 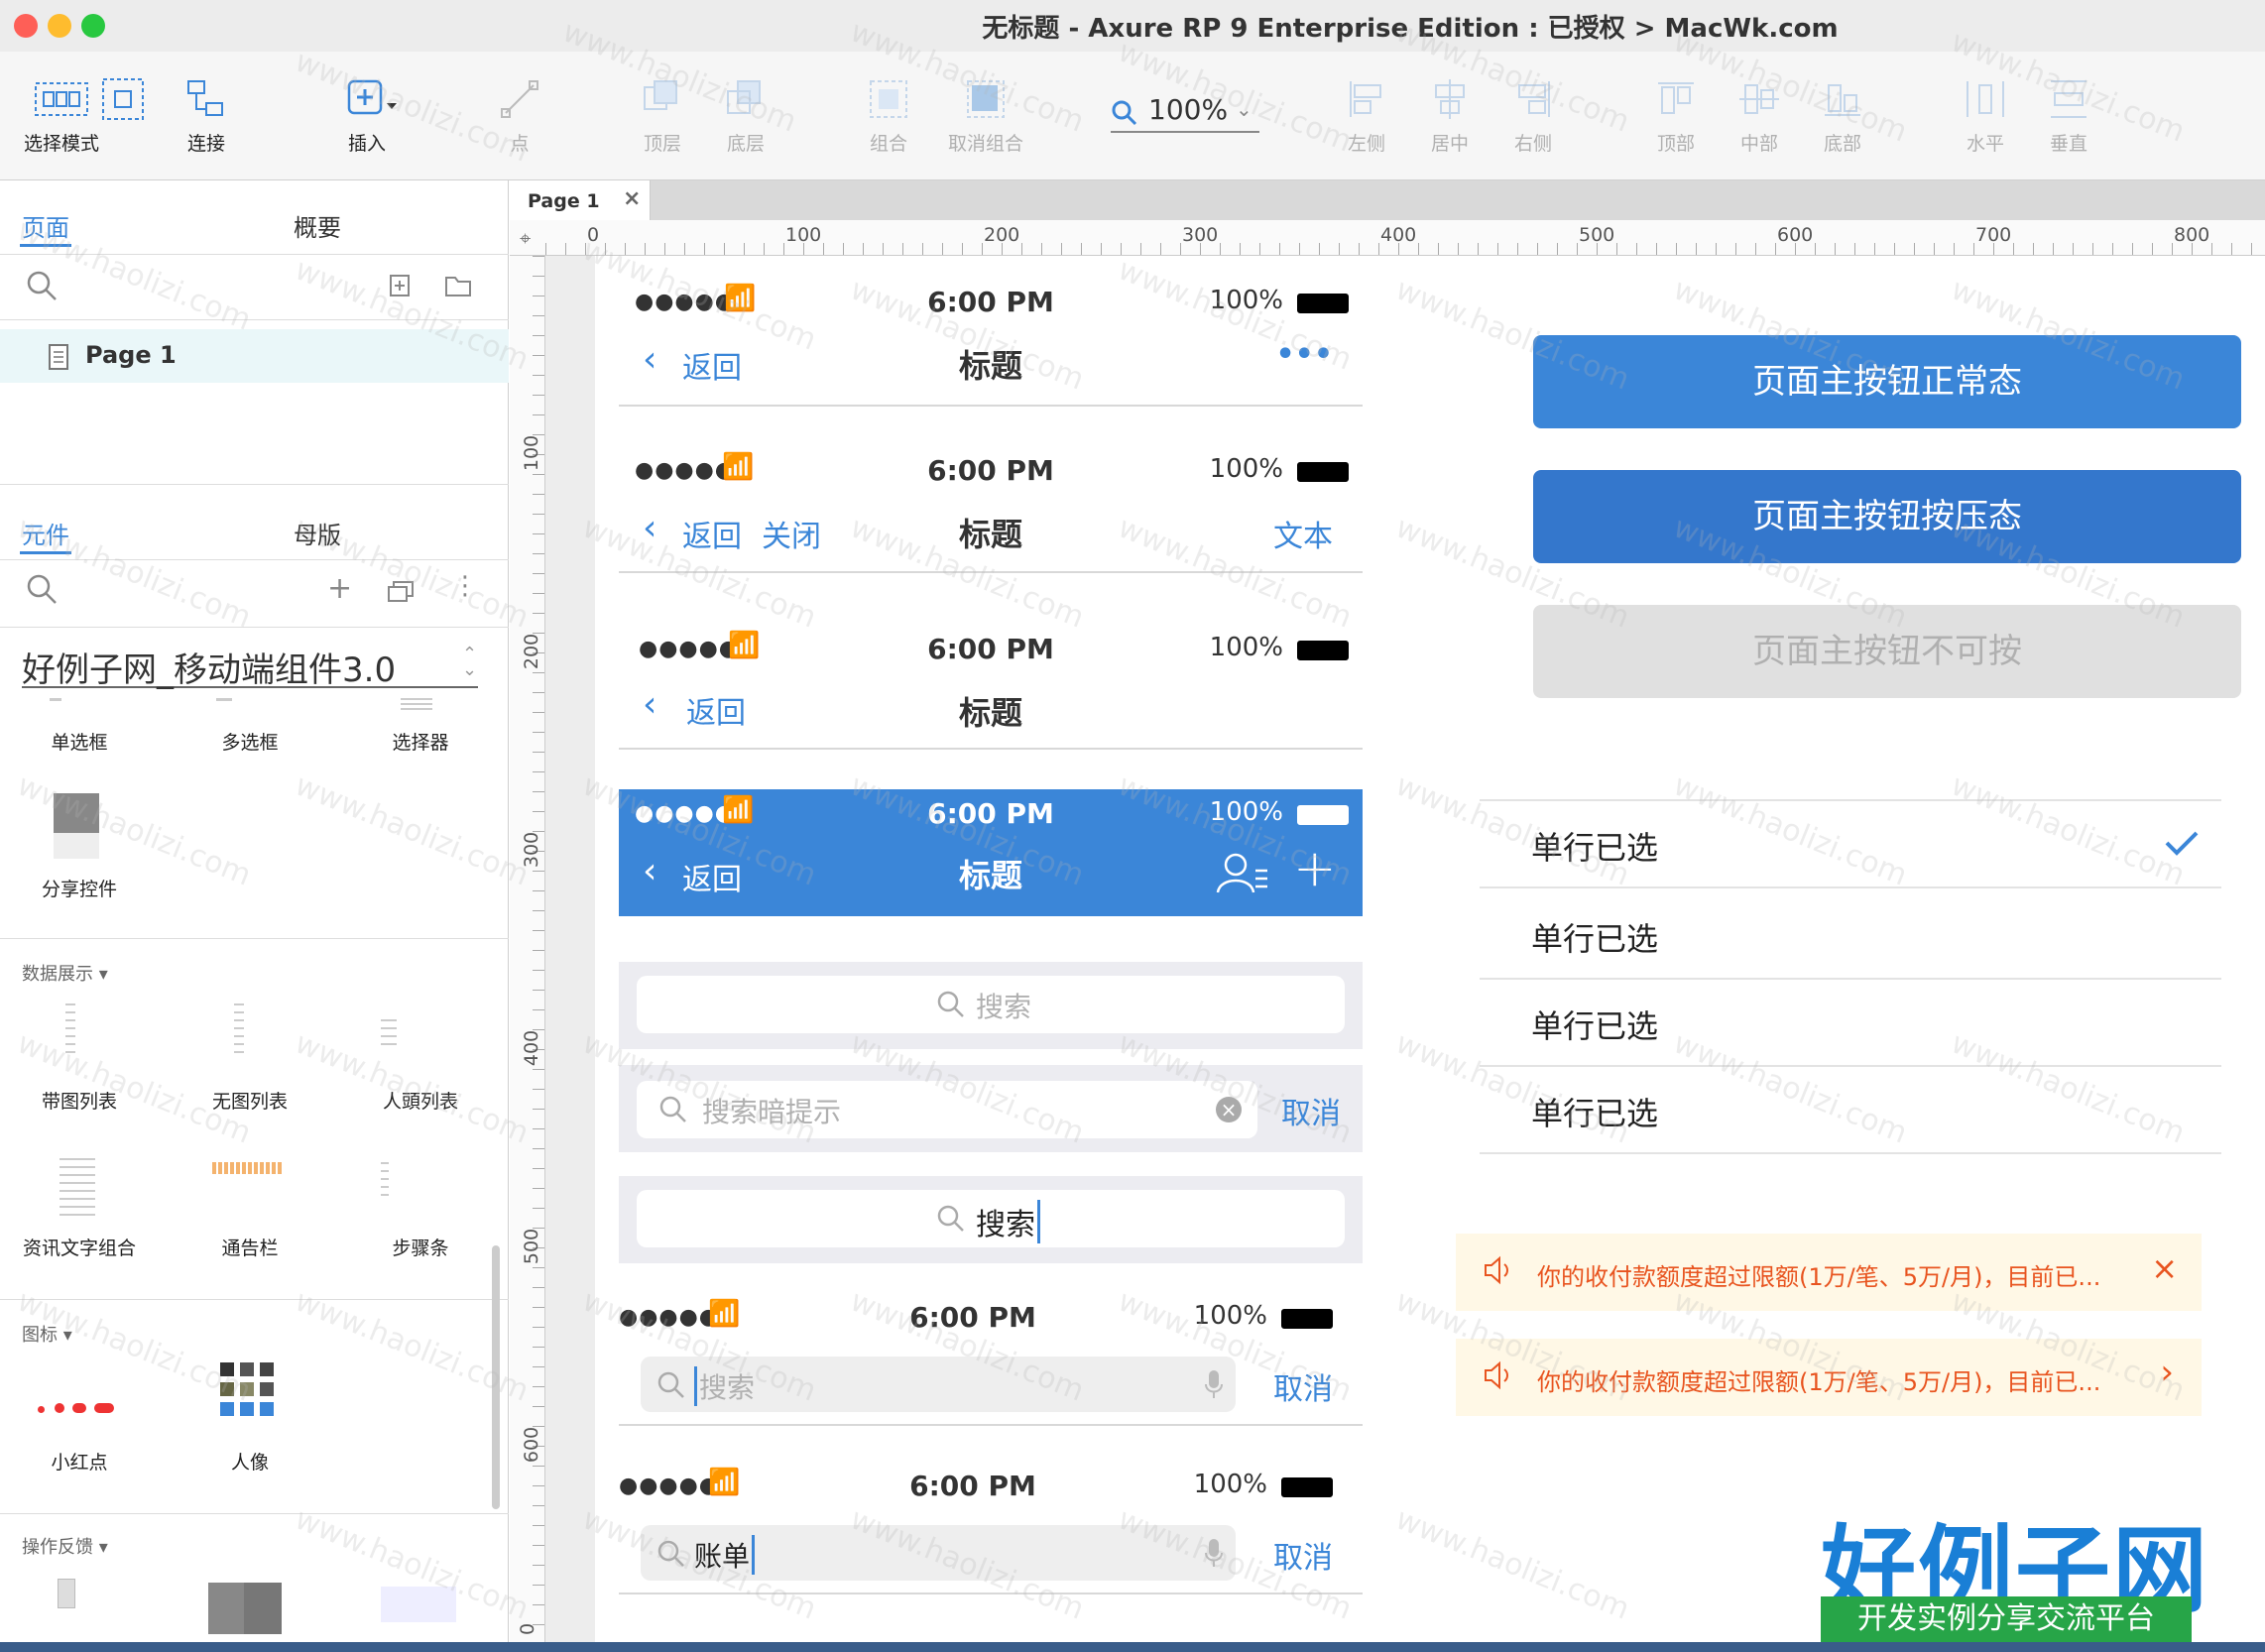 I want to click on select-stepper-icon: ⌃ ⌄, so click(x=469, y=662).